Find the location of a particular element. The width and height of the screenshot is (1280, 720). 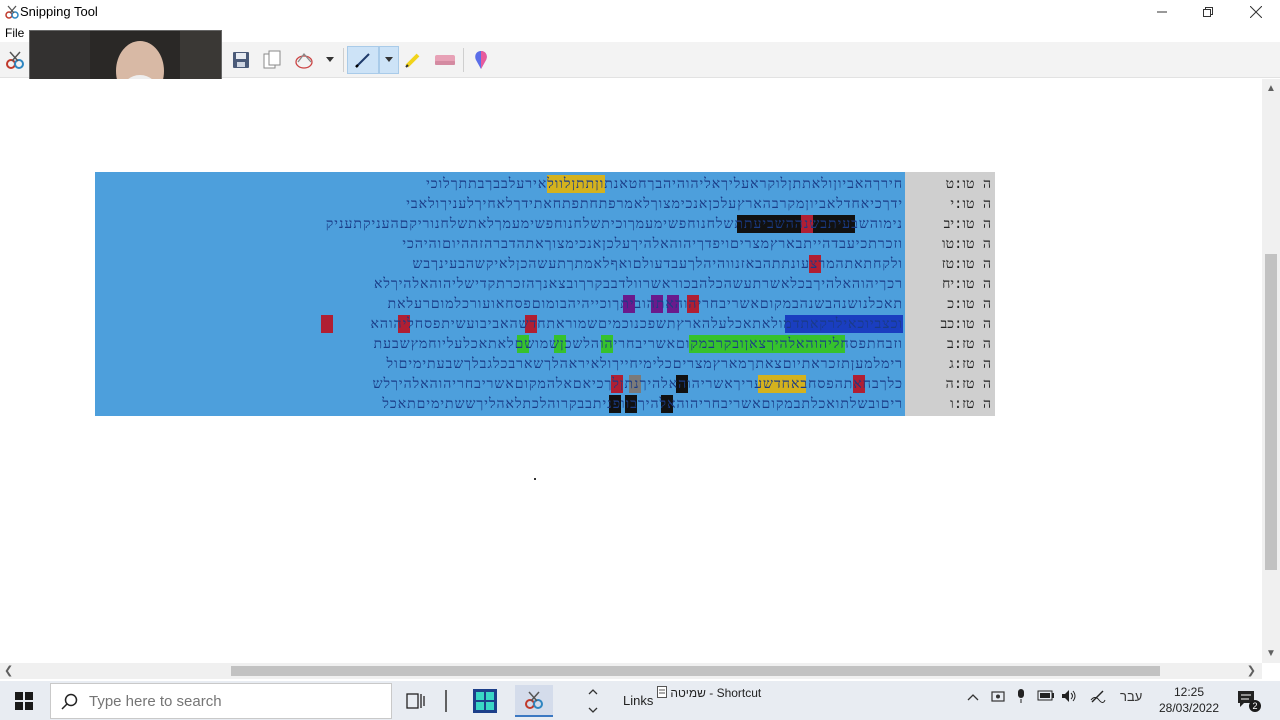

start-button is located at coordinates (24, 700).